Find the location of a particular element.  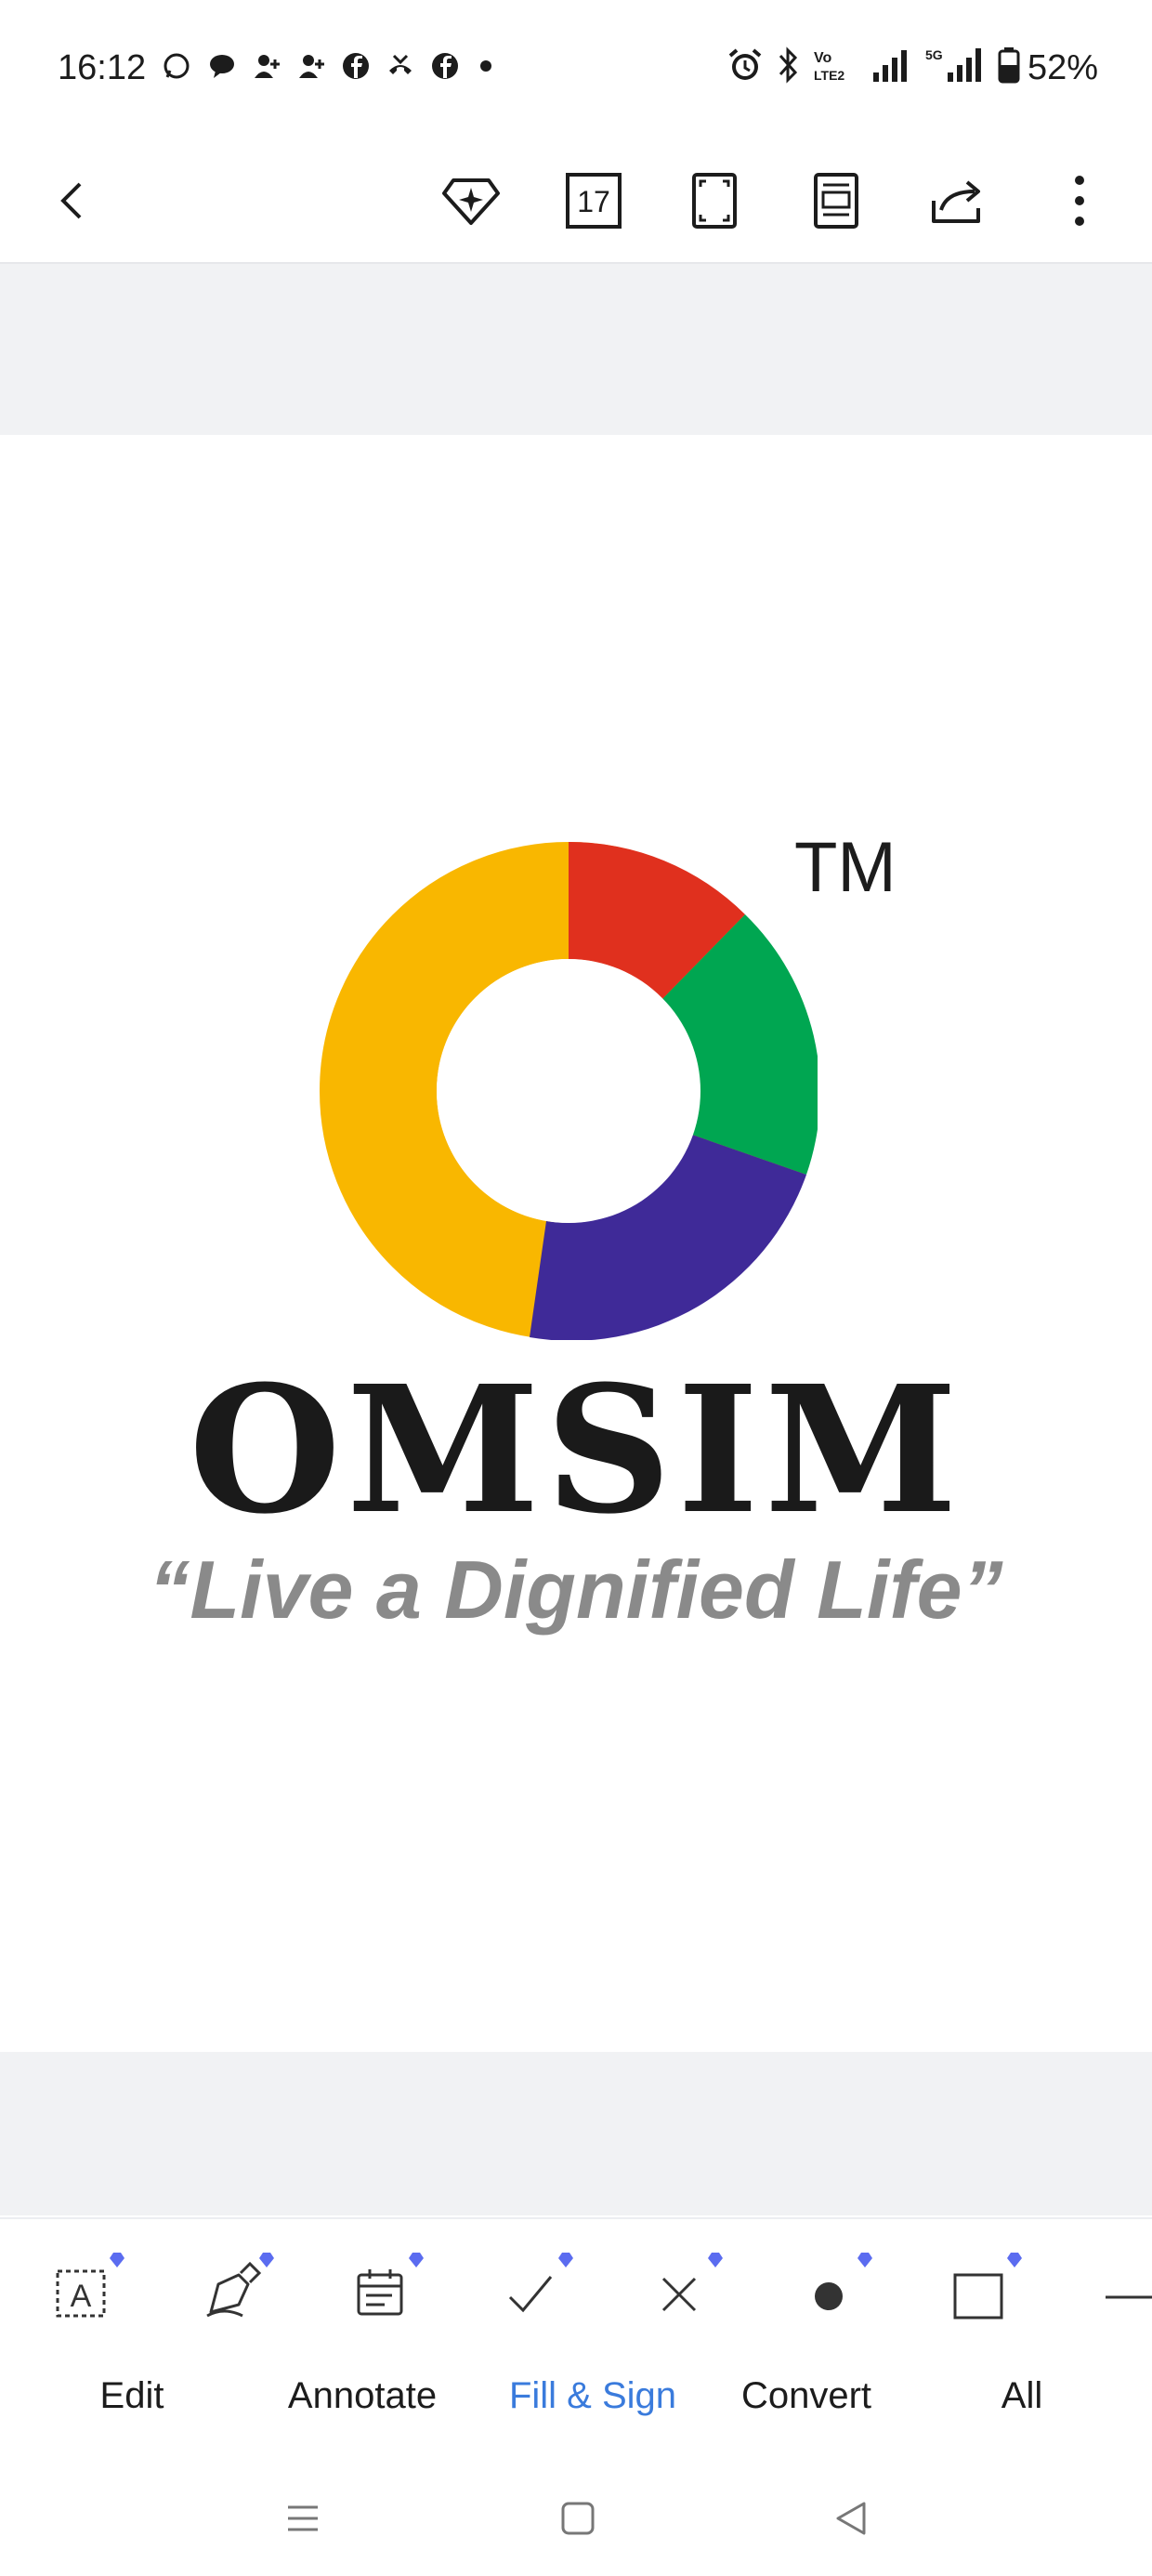

svg-text: Vo is located at coordinates (822, 58).